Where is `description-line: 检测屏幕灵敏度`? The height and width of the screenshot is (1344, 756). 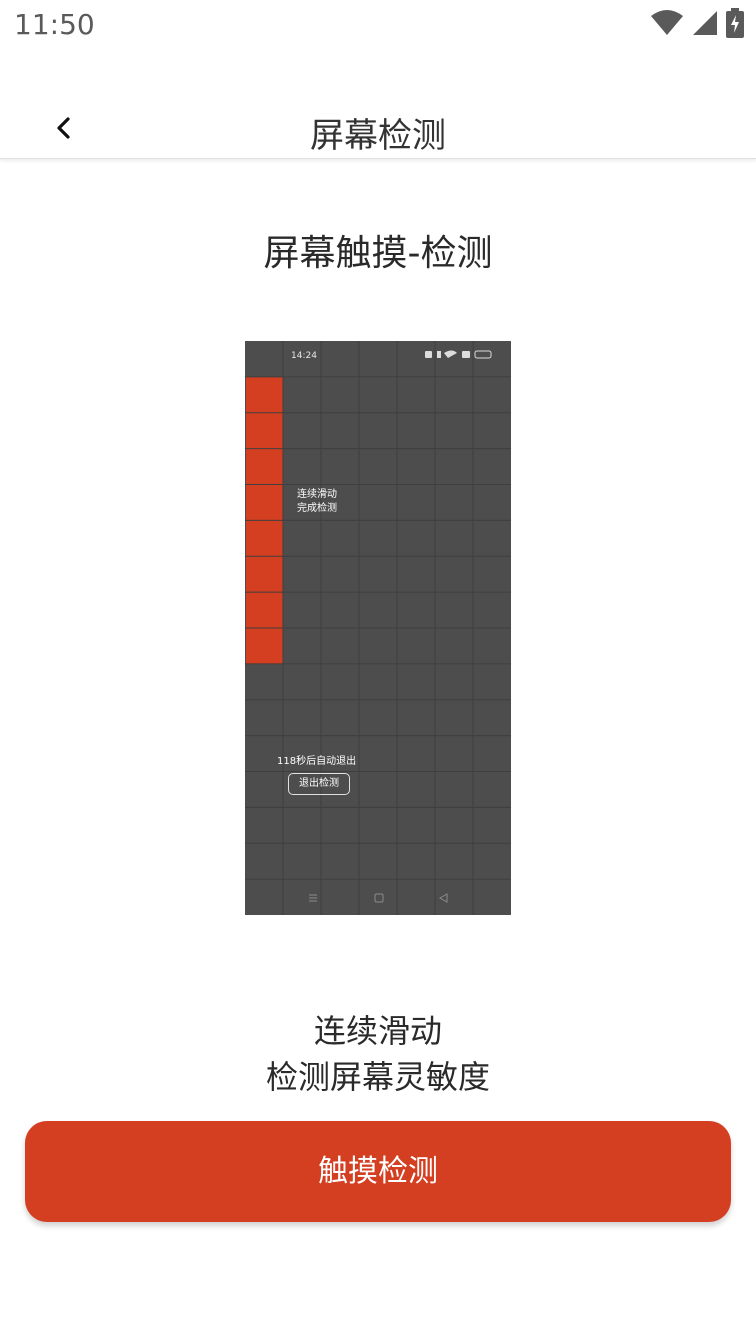
description-line: 检测屏幕灵敏度 is located at coordinates (377, 1077).